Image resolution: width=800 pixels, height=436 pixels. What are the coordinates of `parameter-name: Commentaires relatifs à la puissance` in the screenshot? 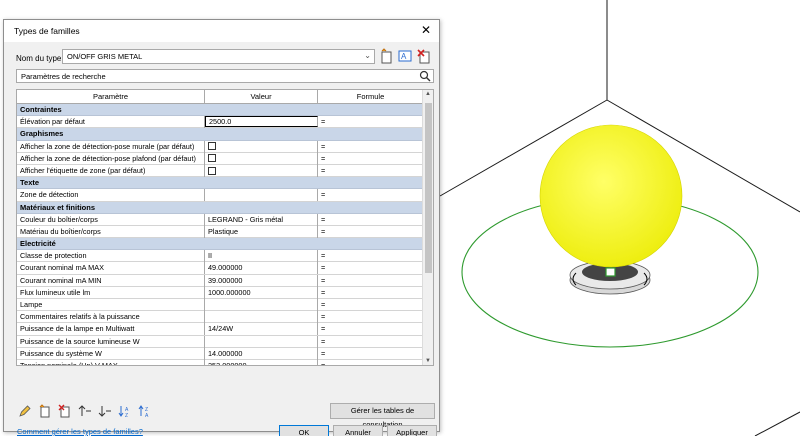 It's located at (111, 317).